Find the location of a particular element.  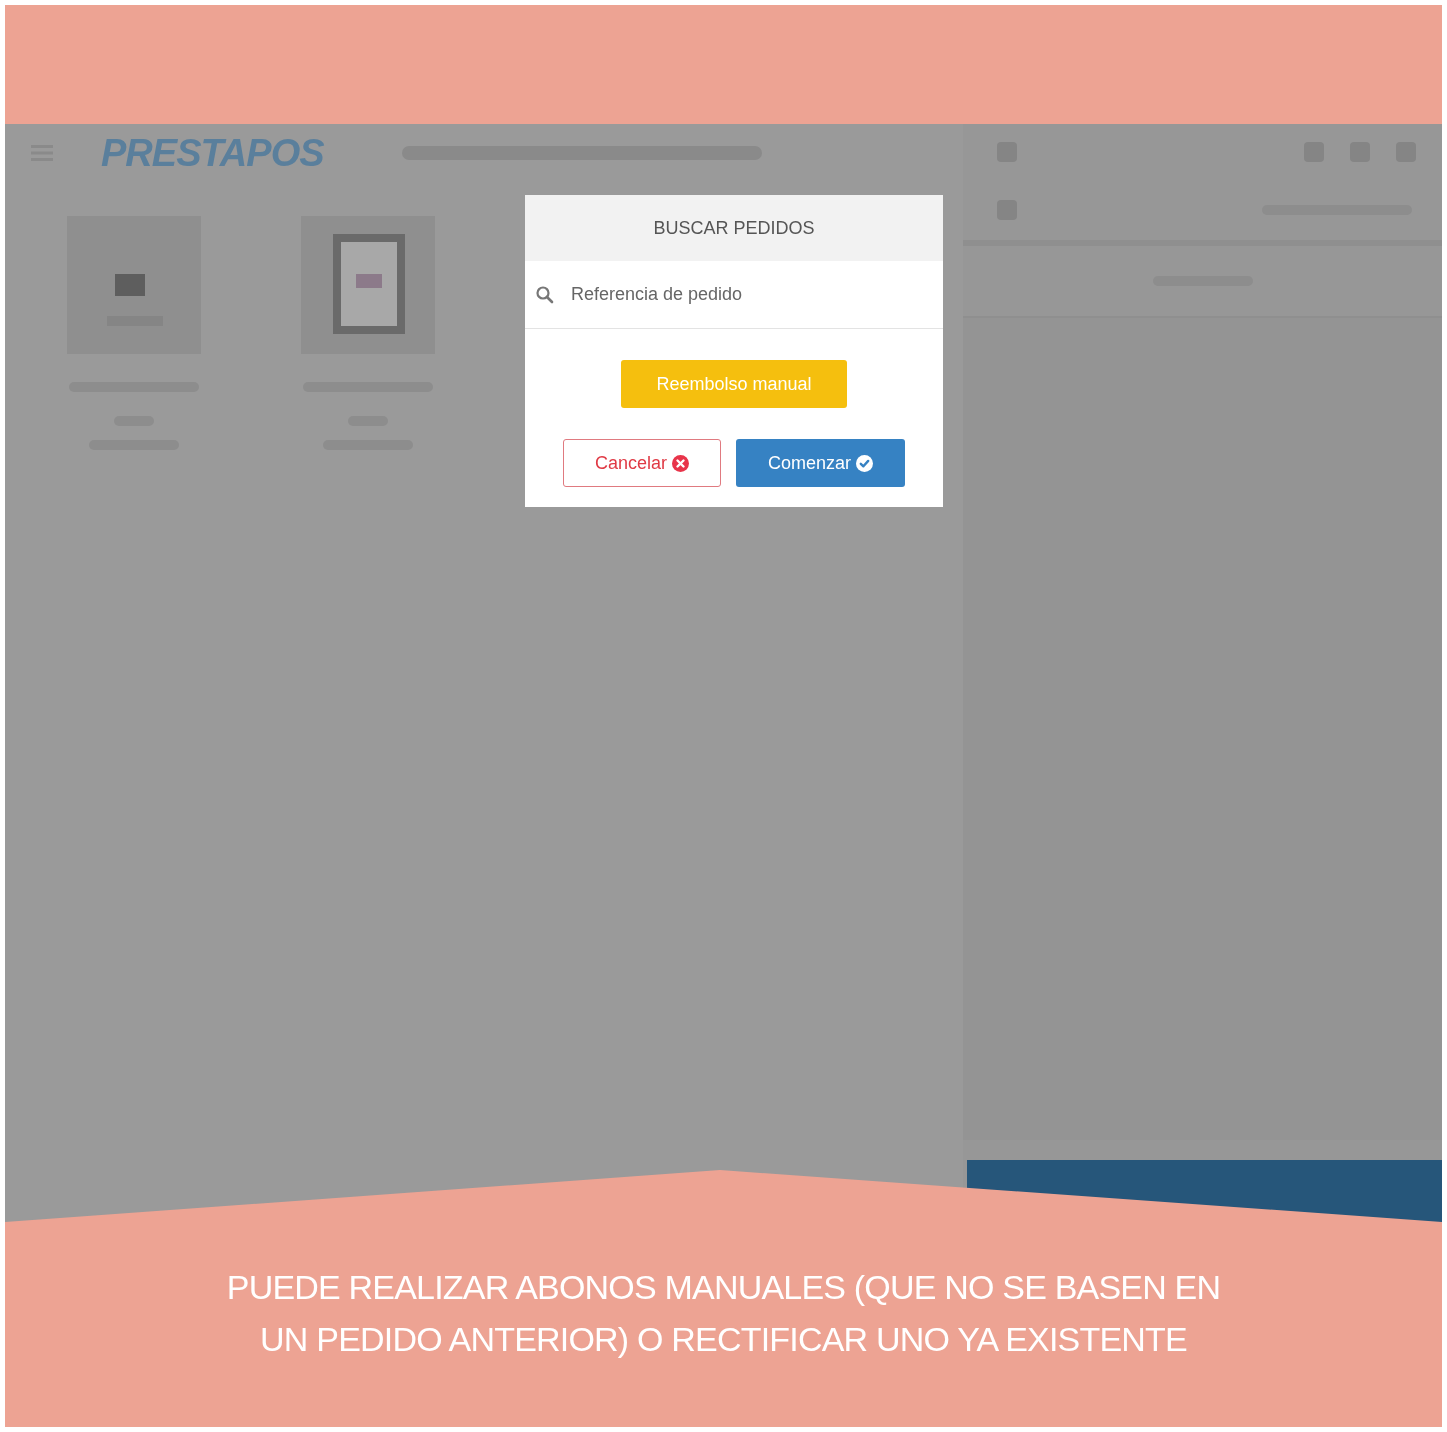

dialog-title: BUSCAR PEDIDOS is located at coordinates (734, 228).